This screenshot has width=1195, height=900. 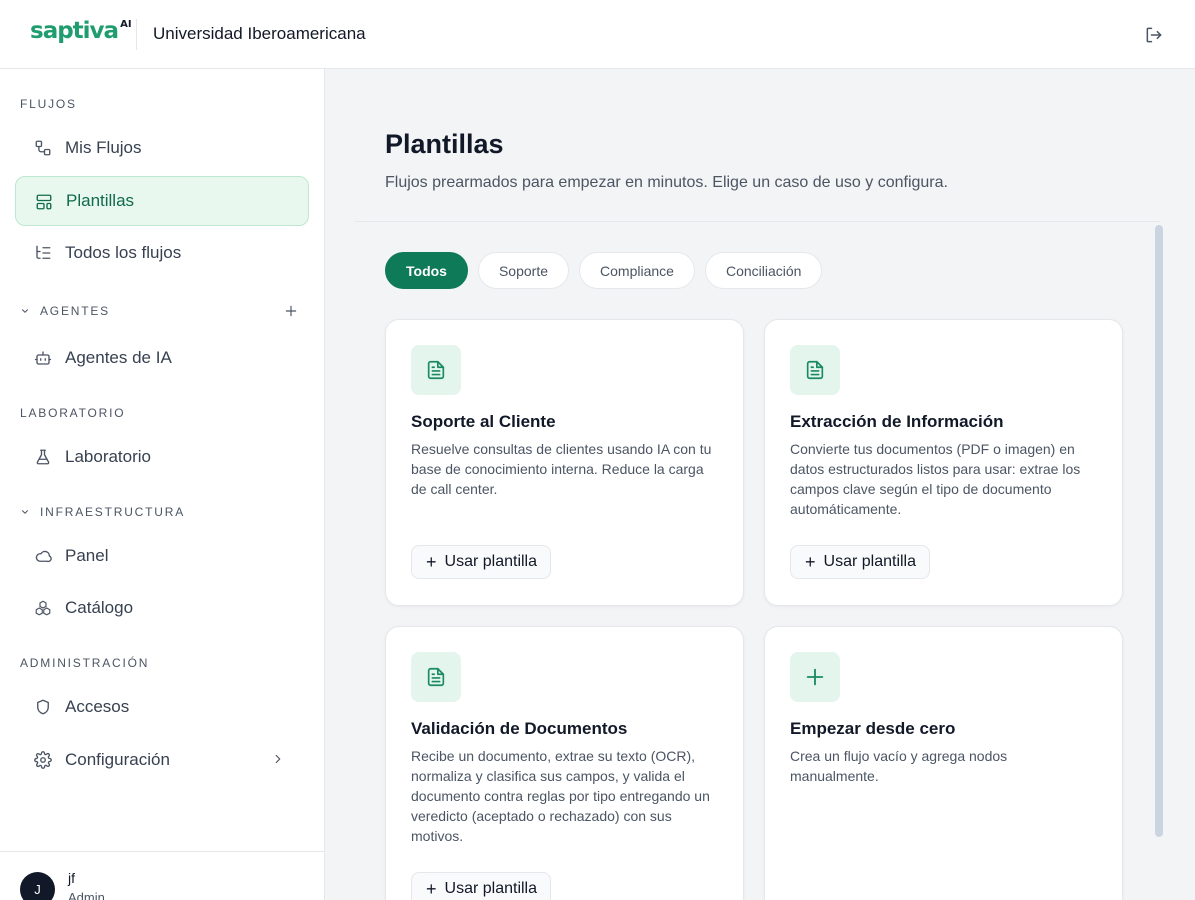 I want to click on cloud-icon, so click(x=43, y=556).